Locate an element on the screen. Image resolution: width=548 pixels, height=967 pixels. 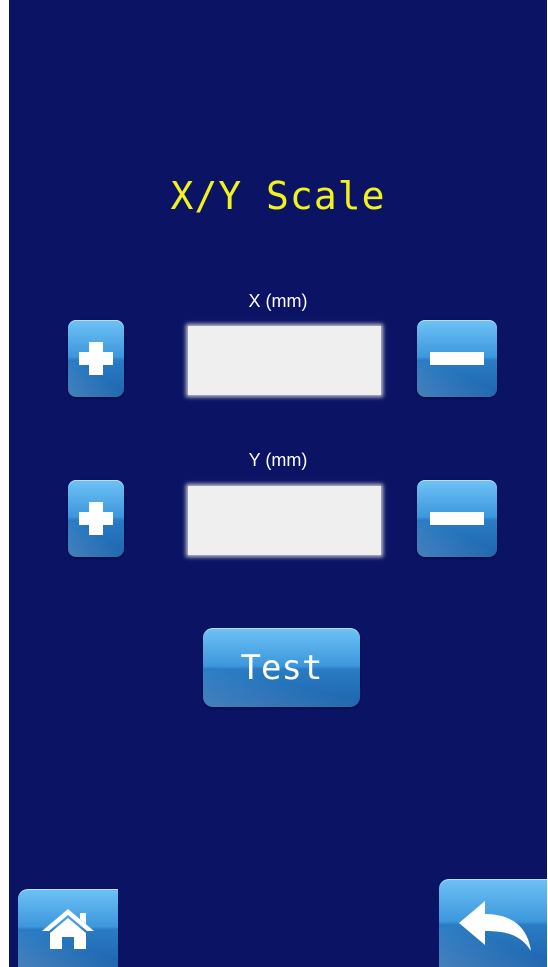
home-icon is located at coordinates (68, 929).